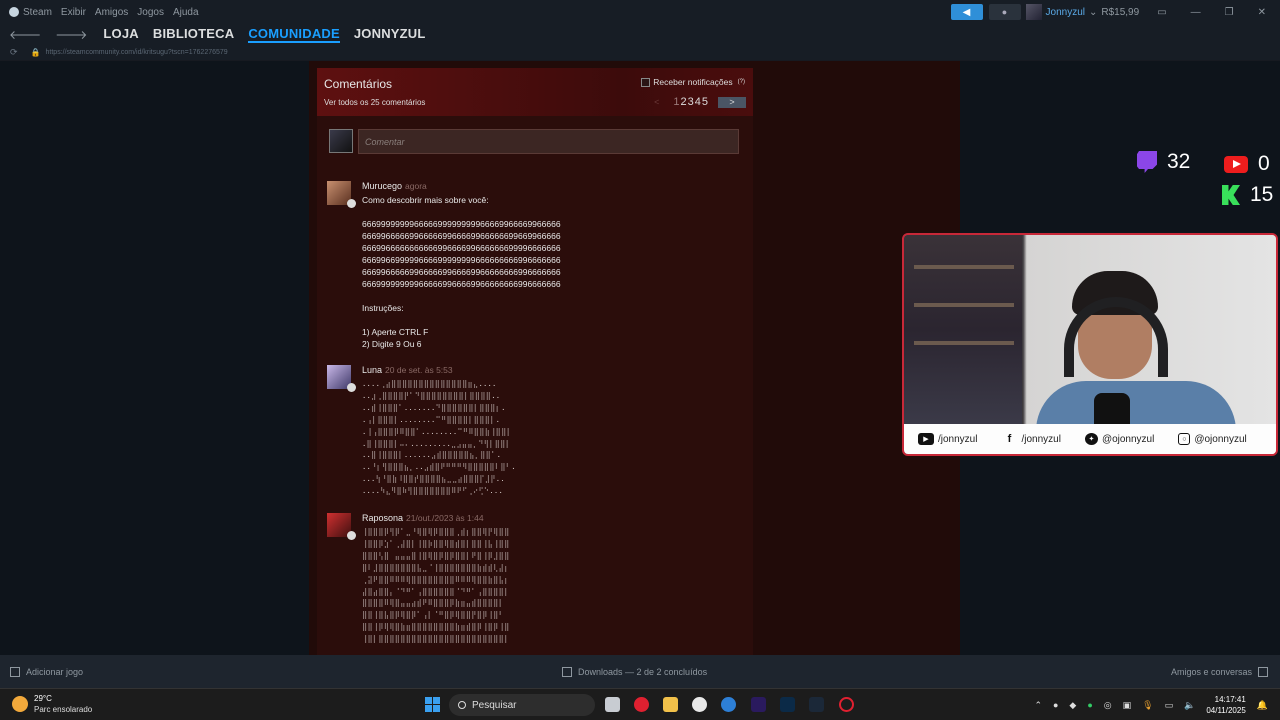  I want to click on friends-chat-button: Amigos e conversas, so click(1219, 672).